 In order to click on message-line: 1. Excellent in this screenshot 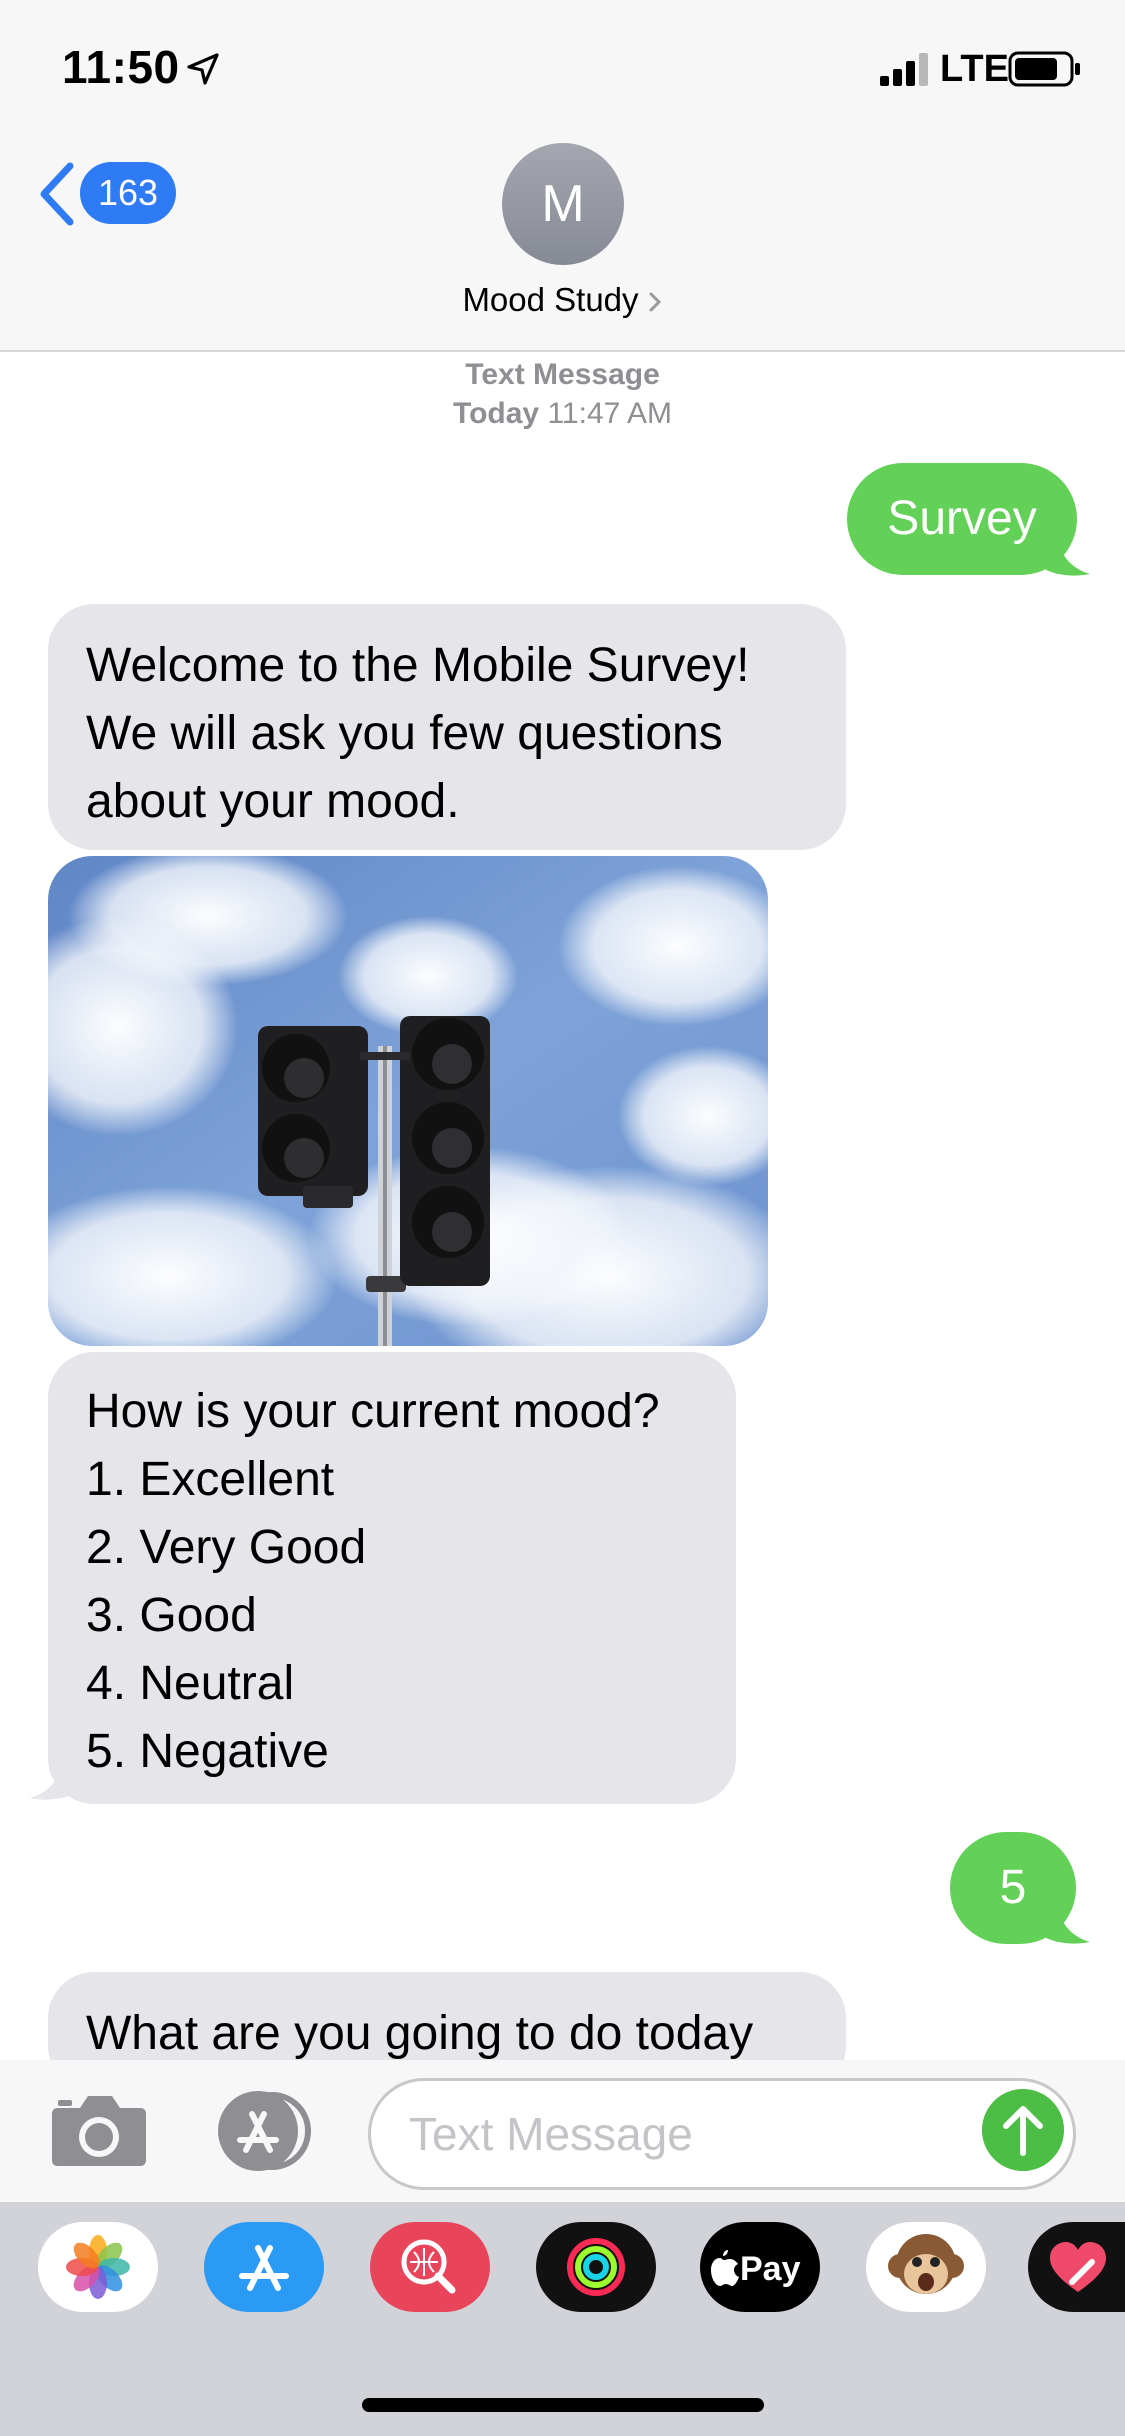, I will do `click(210, 1479)`.